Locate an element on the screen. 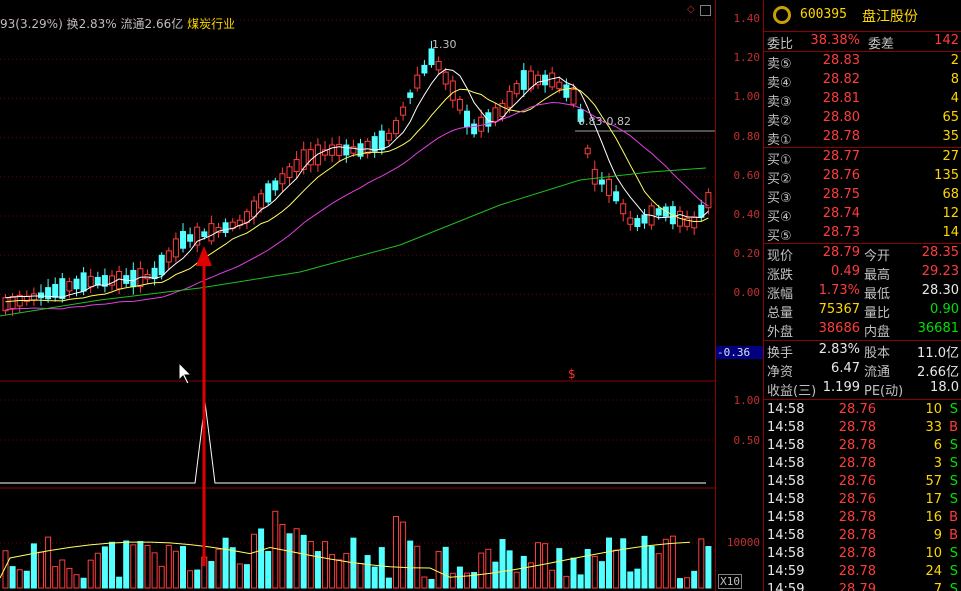 The image size is (961, 591). stat-value: 1.73% is located at coordinates (839, 290).